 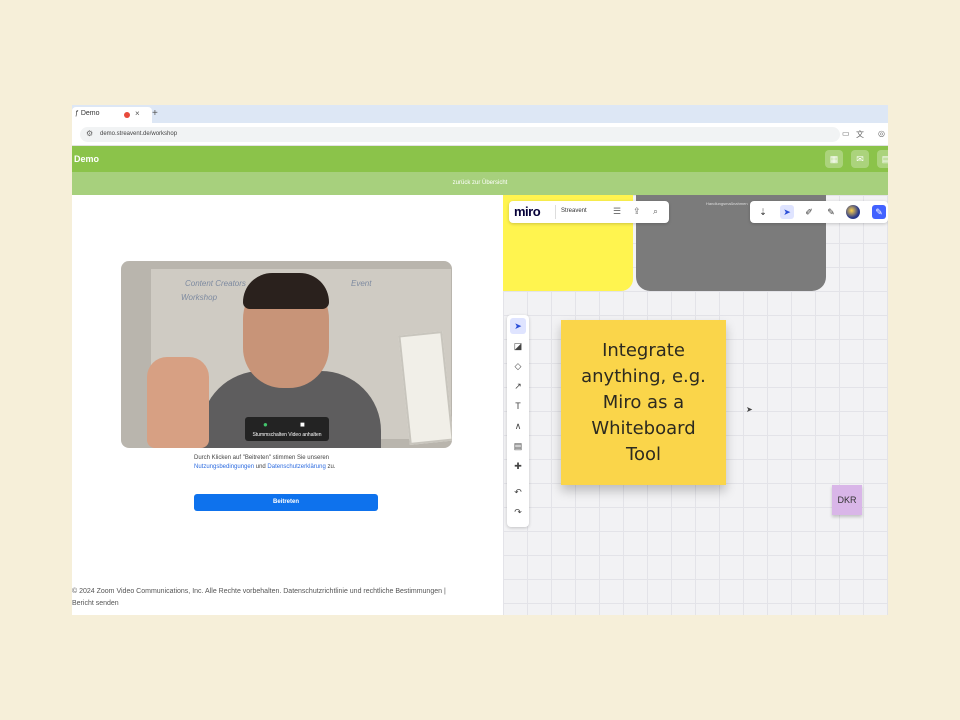 I want to click on address-bar: demo.streavent.de/workshop, so click(x=460, y=134).